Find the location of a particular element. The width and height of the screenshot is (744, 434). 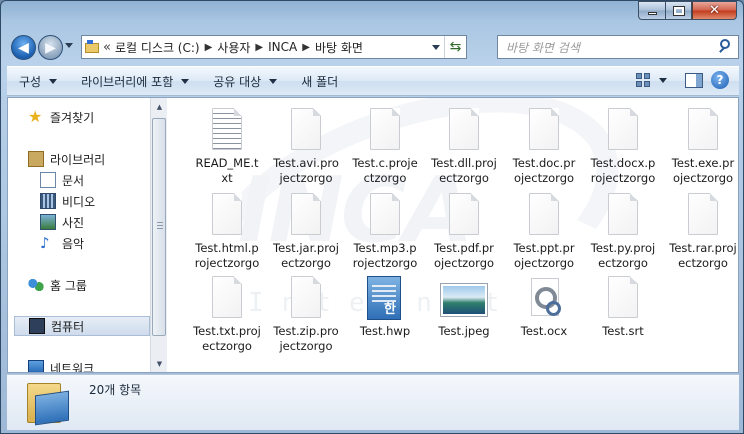

minimize-button is located at coordinates (651, 10).